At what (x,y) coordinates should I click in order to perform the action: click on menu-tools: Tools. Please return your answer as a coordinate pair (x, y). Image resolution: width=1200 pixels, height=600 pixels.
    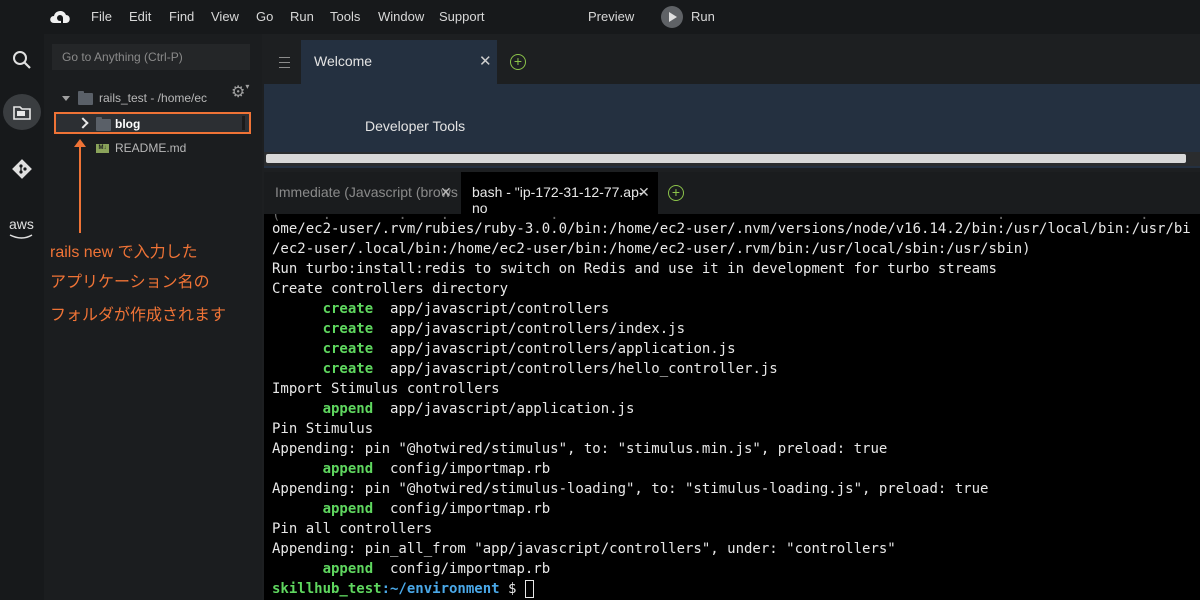
    Looking at the image, I should click on (345, 16).